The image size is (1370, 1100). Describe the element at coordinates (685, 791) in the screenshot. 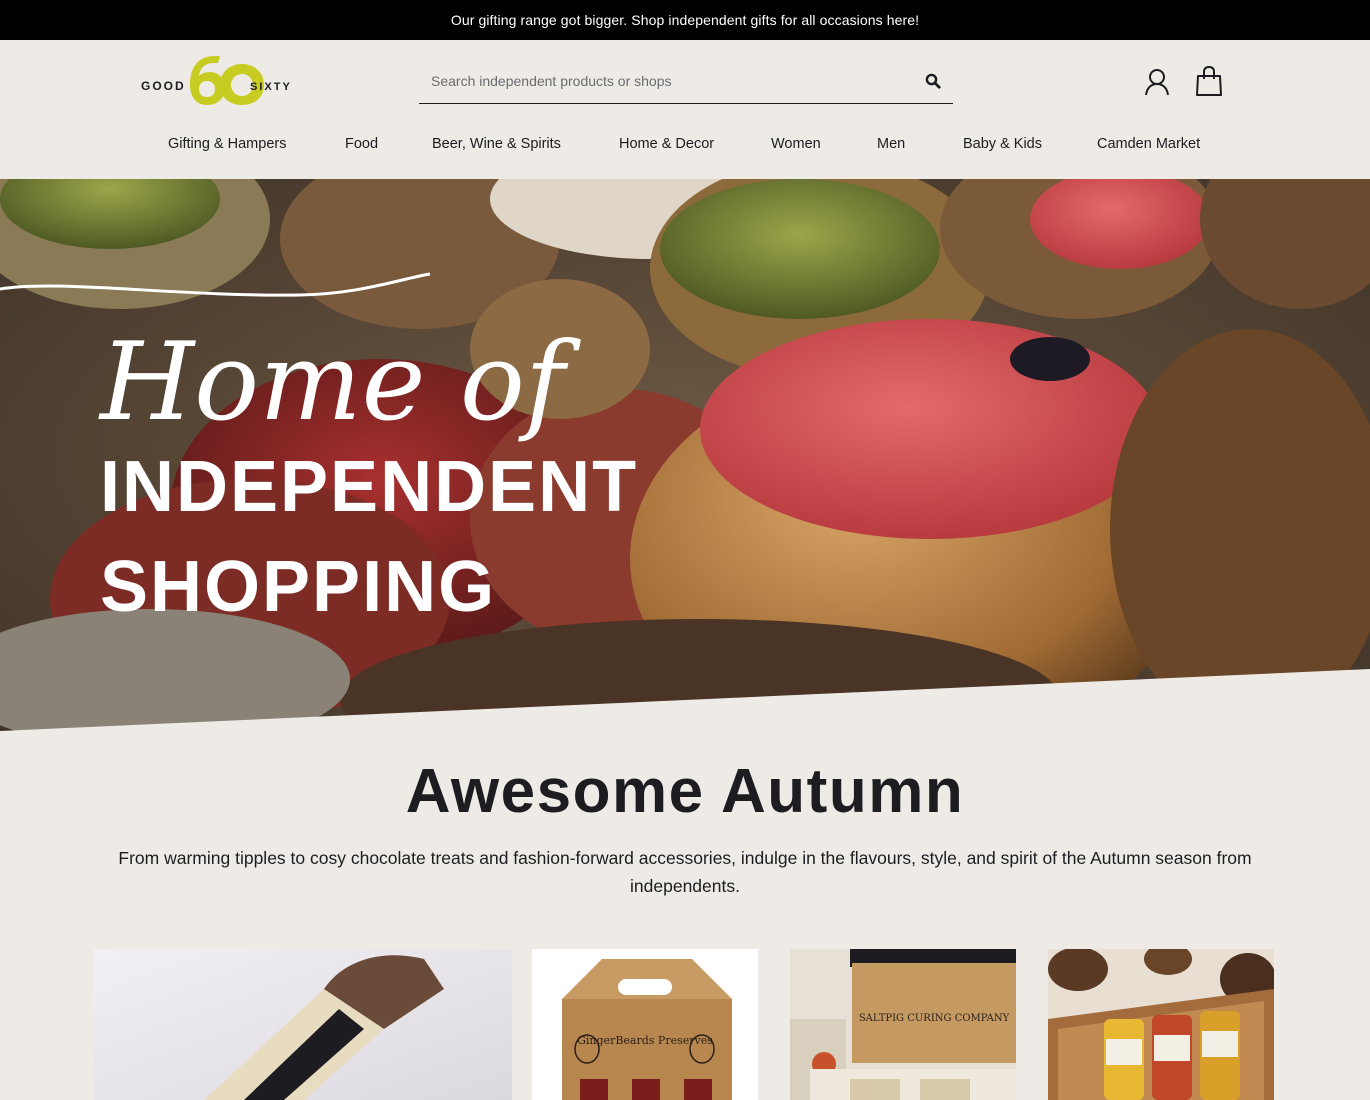

I see `section-title: Awesome Autumn` at that location.